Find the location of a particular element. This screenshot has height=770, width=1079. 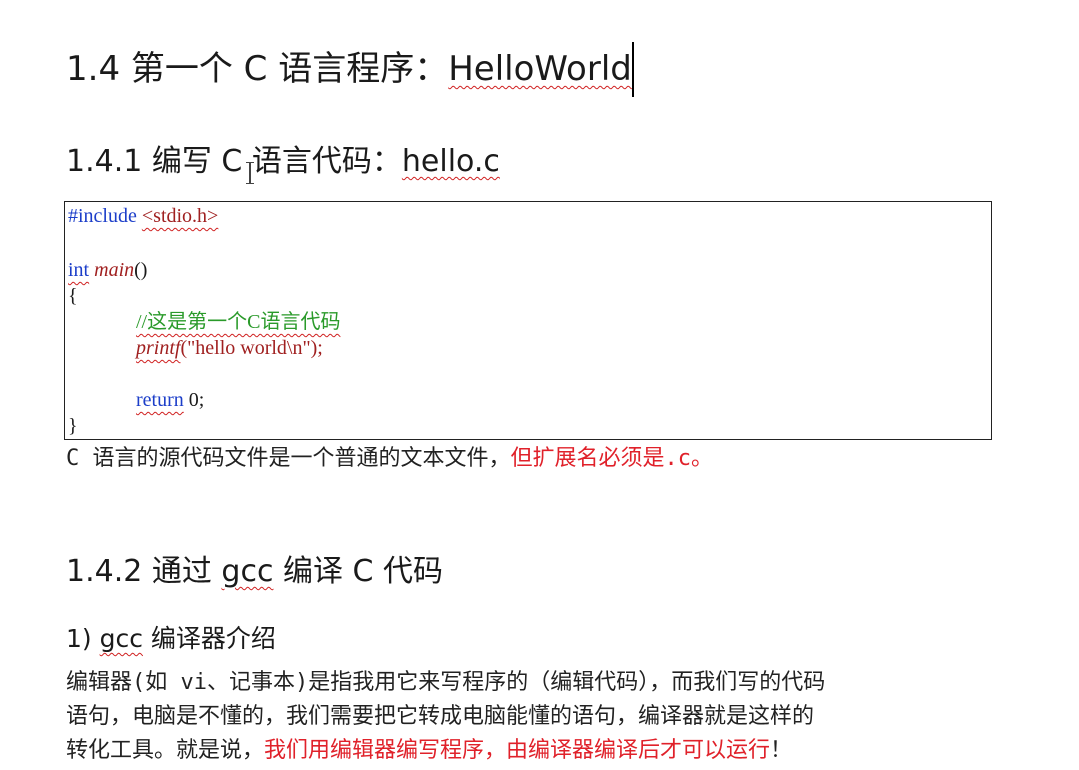

paragraph-line-2: 语句，电脑是不懂的，我们需要把它转成电脑能懂的语句，编译器就是这样的 is located at coordinates (440, 716).